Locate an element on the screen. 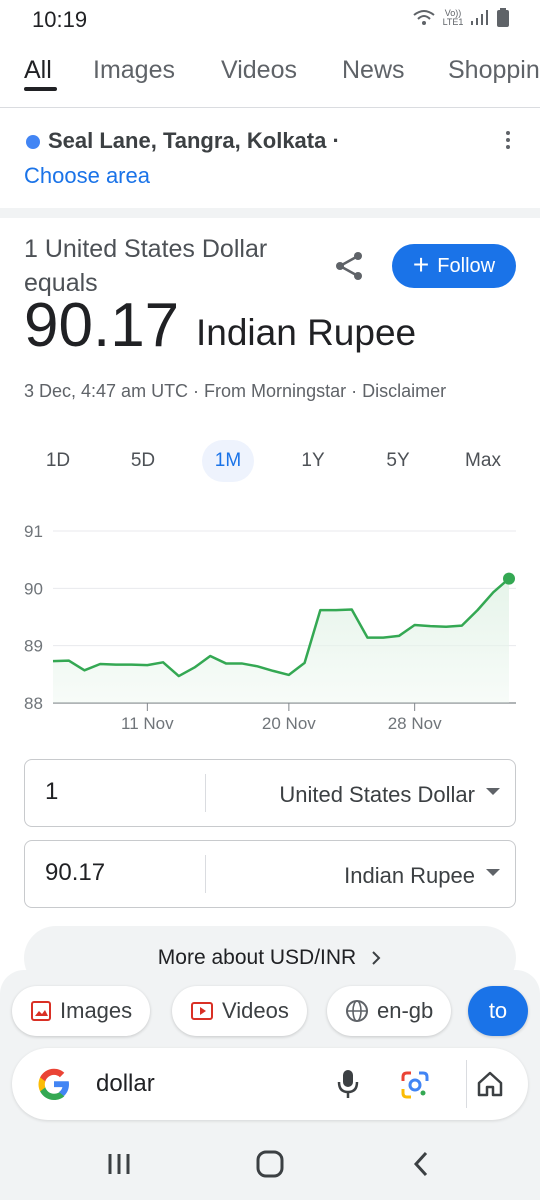 The height and width of the screenshot is (1200, 540). follow-button: + Follow is located at coordinates (454, 266).